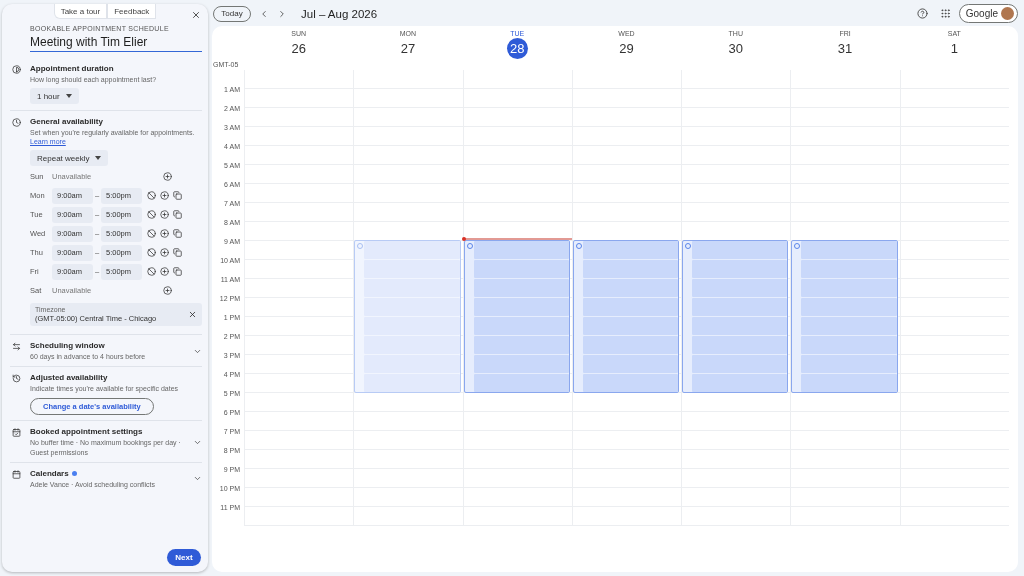  I want to click on clear-icon, so click(192, 315).